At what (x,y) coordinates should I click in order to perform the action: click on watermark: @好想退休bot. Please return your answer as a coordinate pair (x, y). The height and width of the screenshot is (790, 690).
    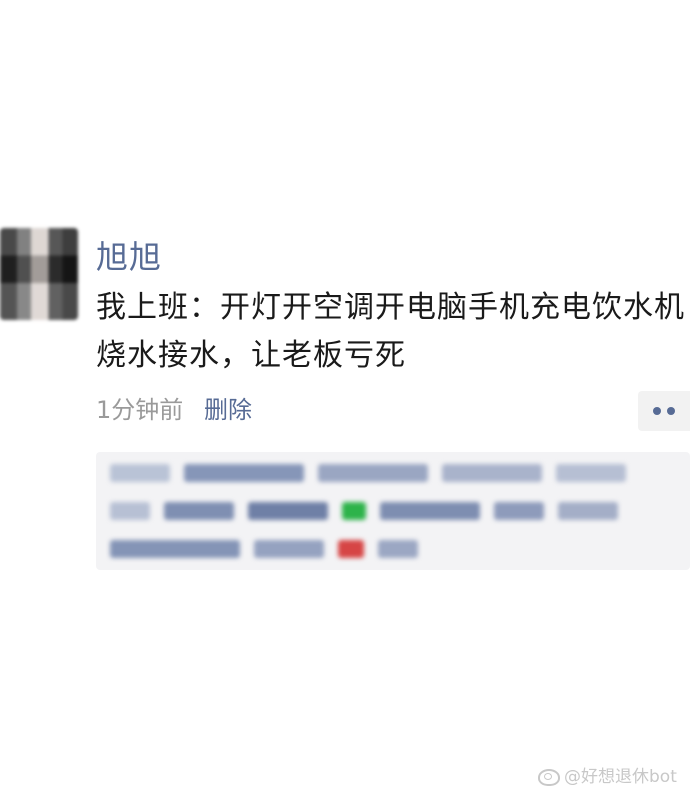
    Looking at the image, I should click on (607, 774).